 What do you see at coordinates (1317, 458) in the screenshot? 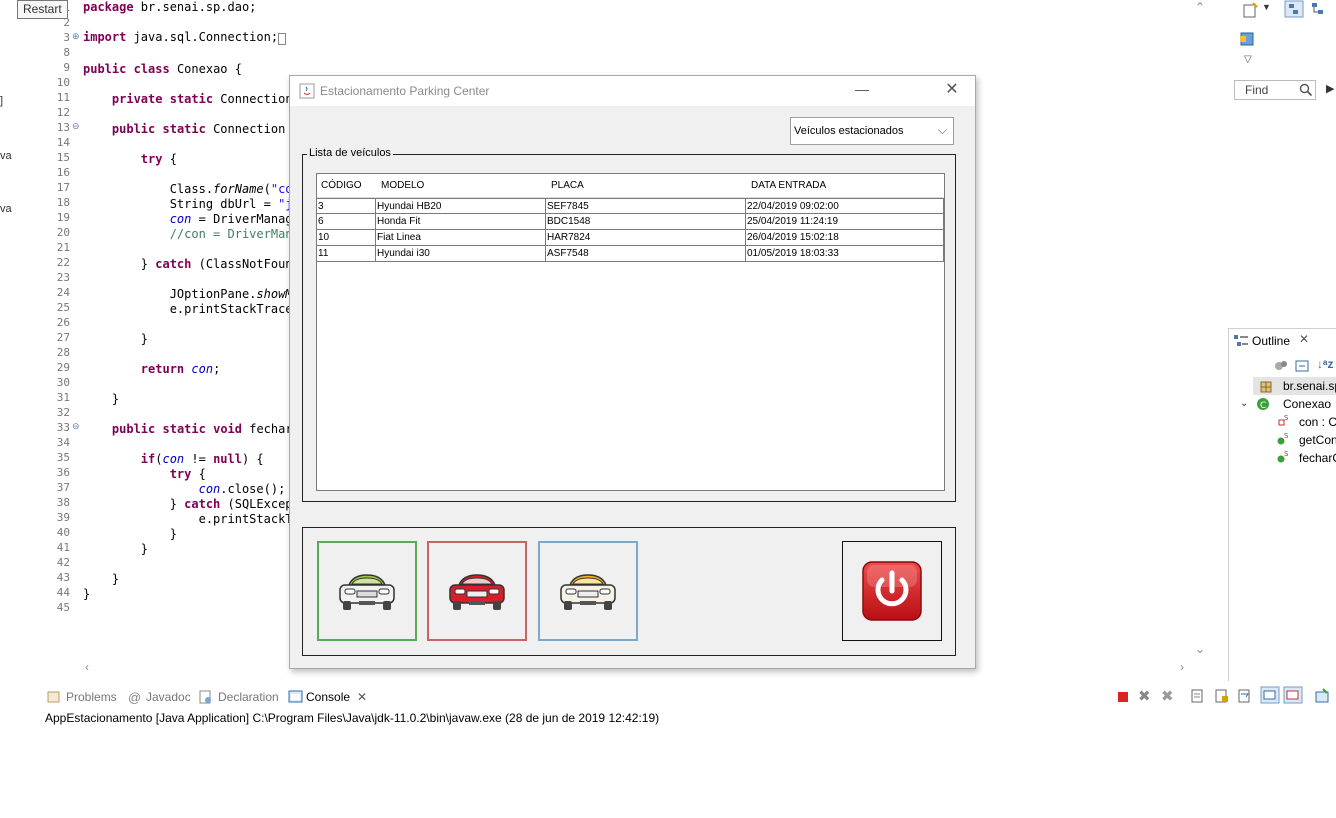
I see `outline-method: fecharC` at bounding box center [1317, 458].